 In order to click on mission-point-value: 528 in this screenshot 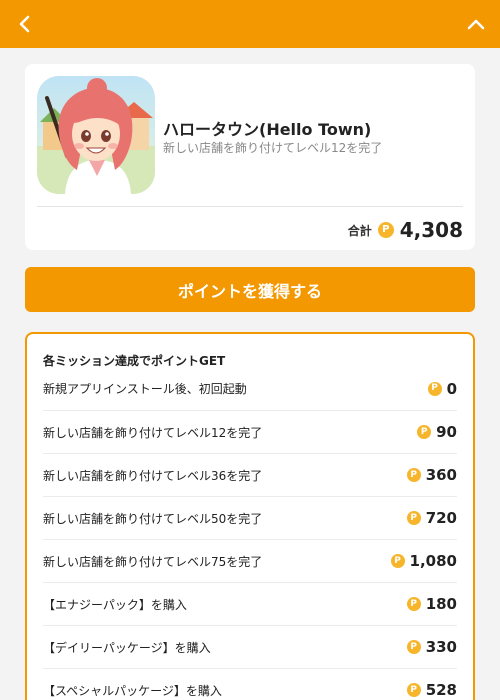, I will do `click(441, 690)`.